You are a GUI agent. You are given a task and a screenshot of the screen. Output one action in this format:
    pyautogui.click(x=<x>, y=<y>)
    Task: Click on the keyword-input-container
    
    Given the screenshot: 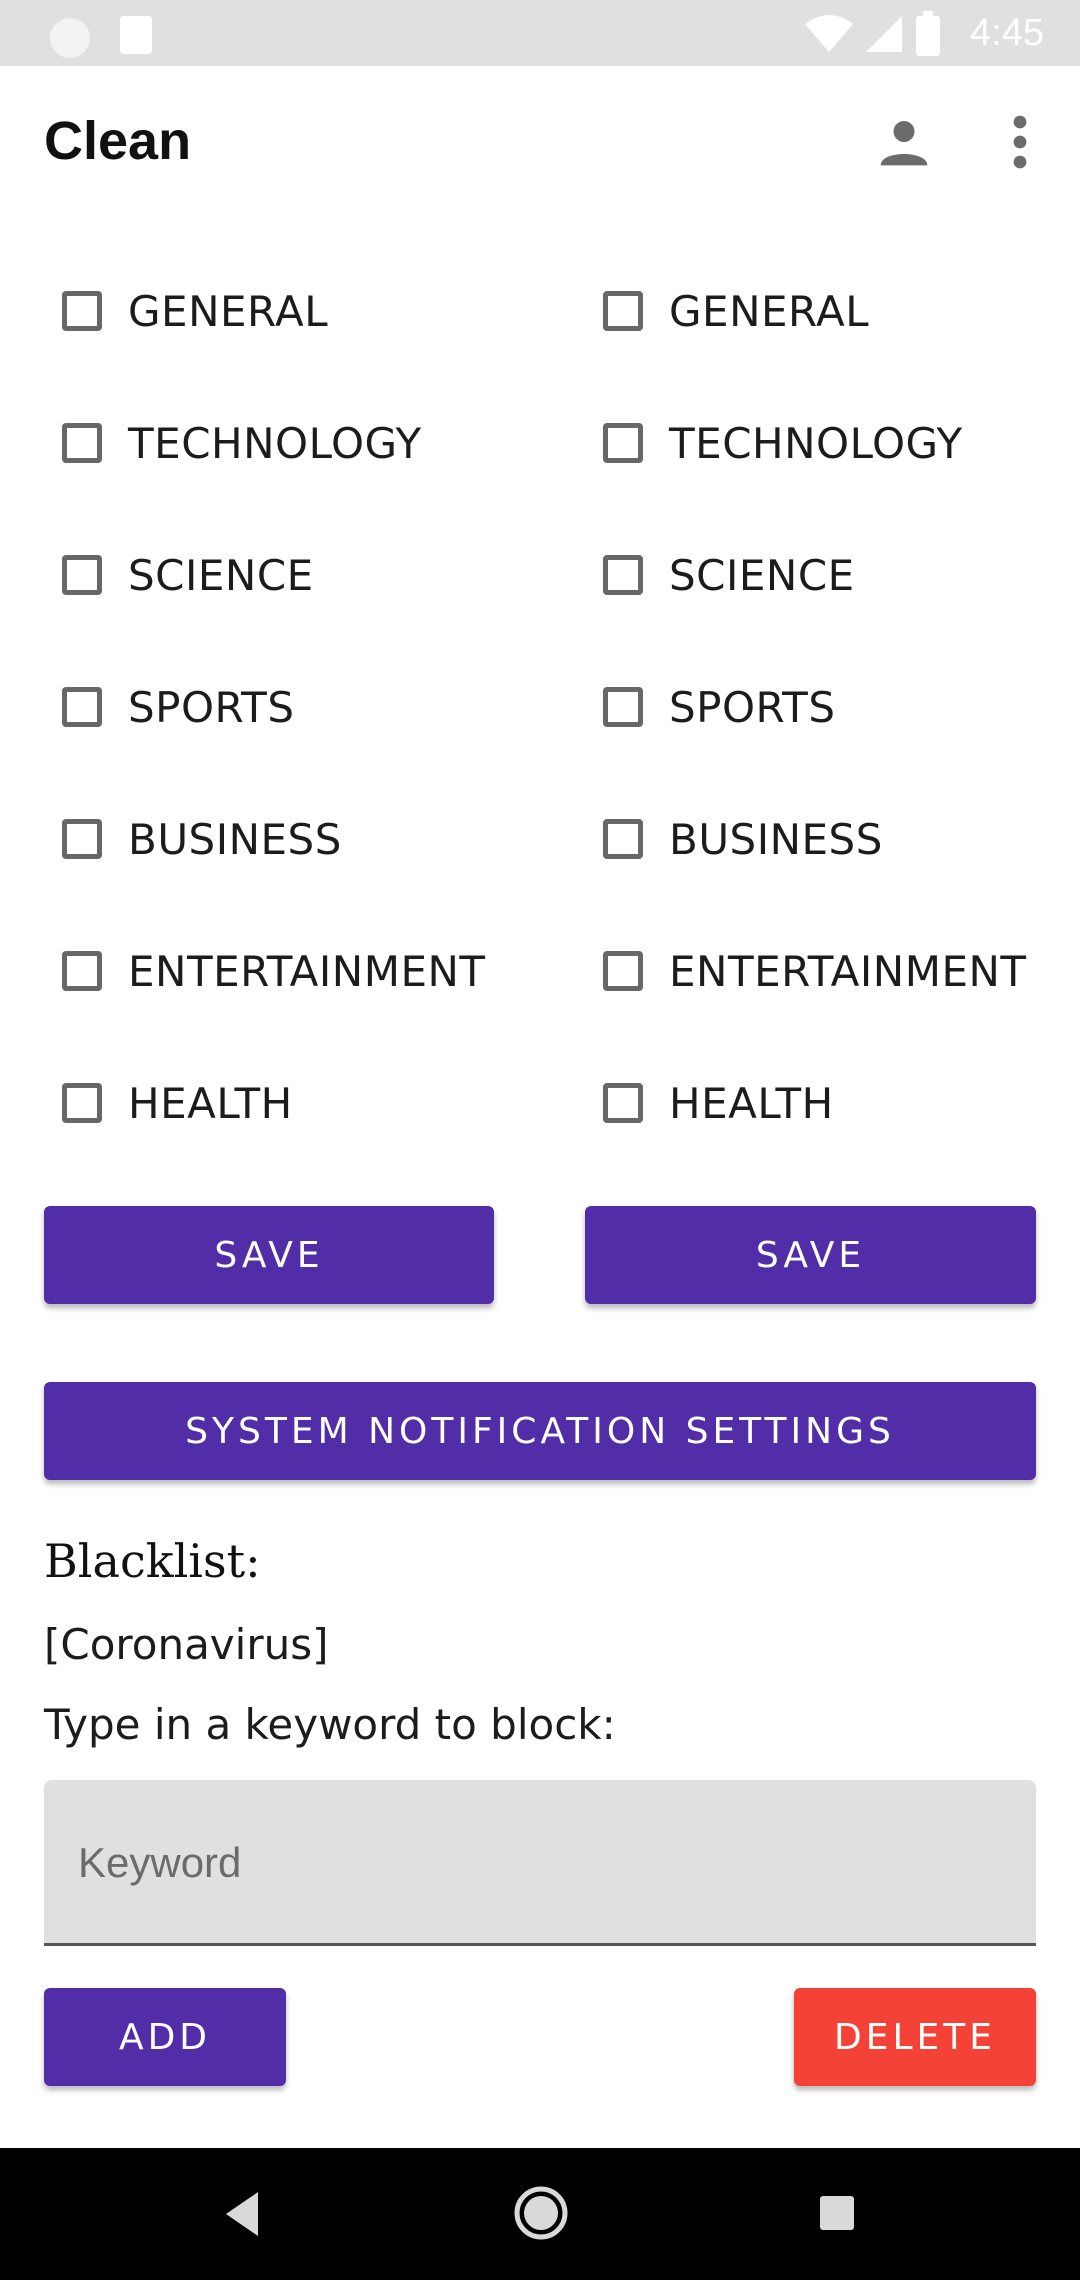 What is the action you would take?
    pyautogui.click(x=540, y=1863)
    